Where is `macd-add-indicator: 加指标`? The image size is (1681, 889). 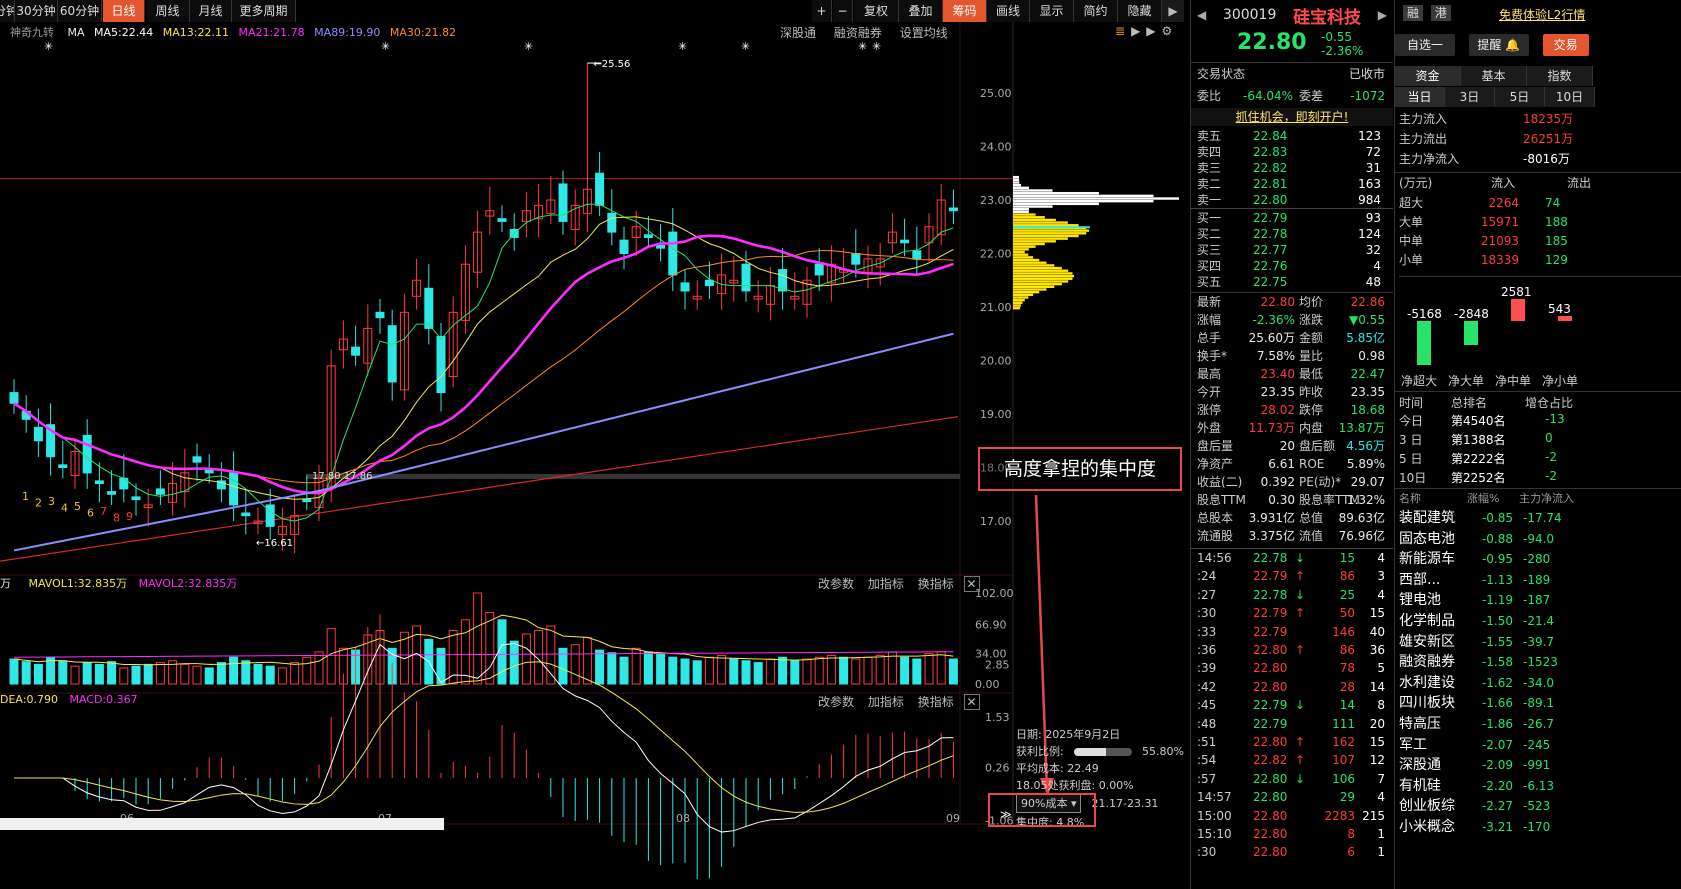 macd-add-indicator: 加指标 is located at coordinates (886, 702).